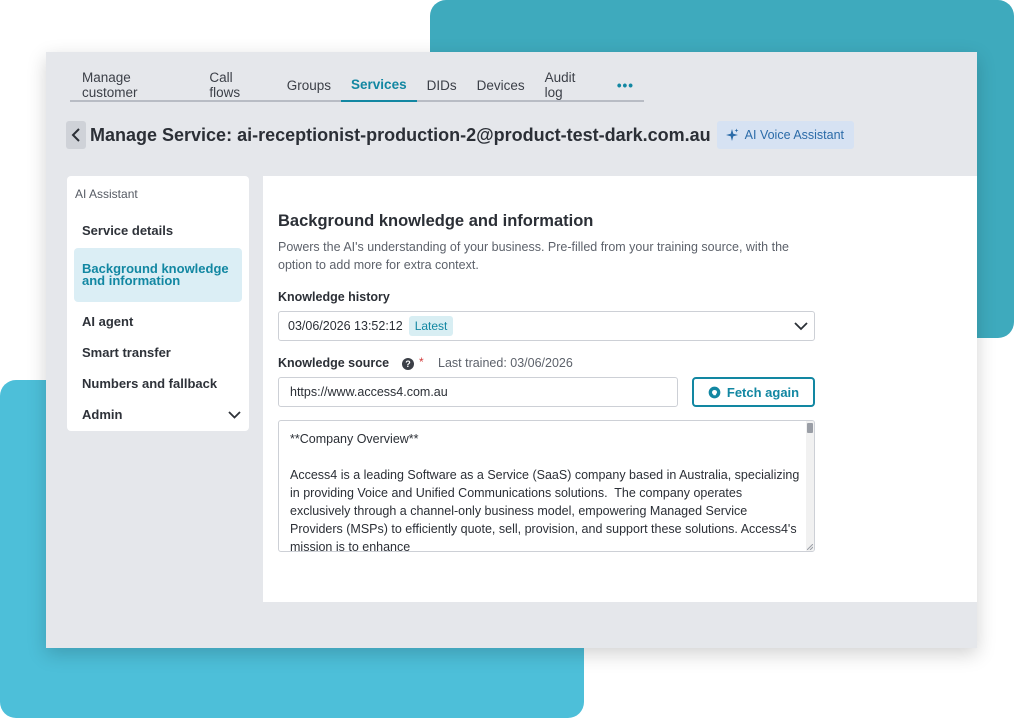 The image size is (1024, 718). I want to click on ai-badge-label: AI Voice Assistant, so click(794, 135).